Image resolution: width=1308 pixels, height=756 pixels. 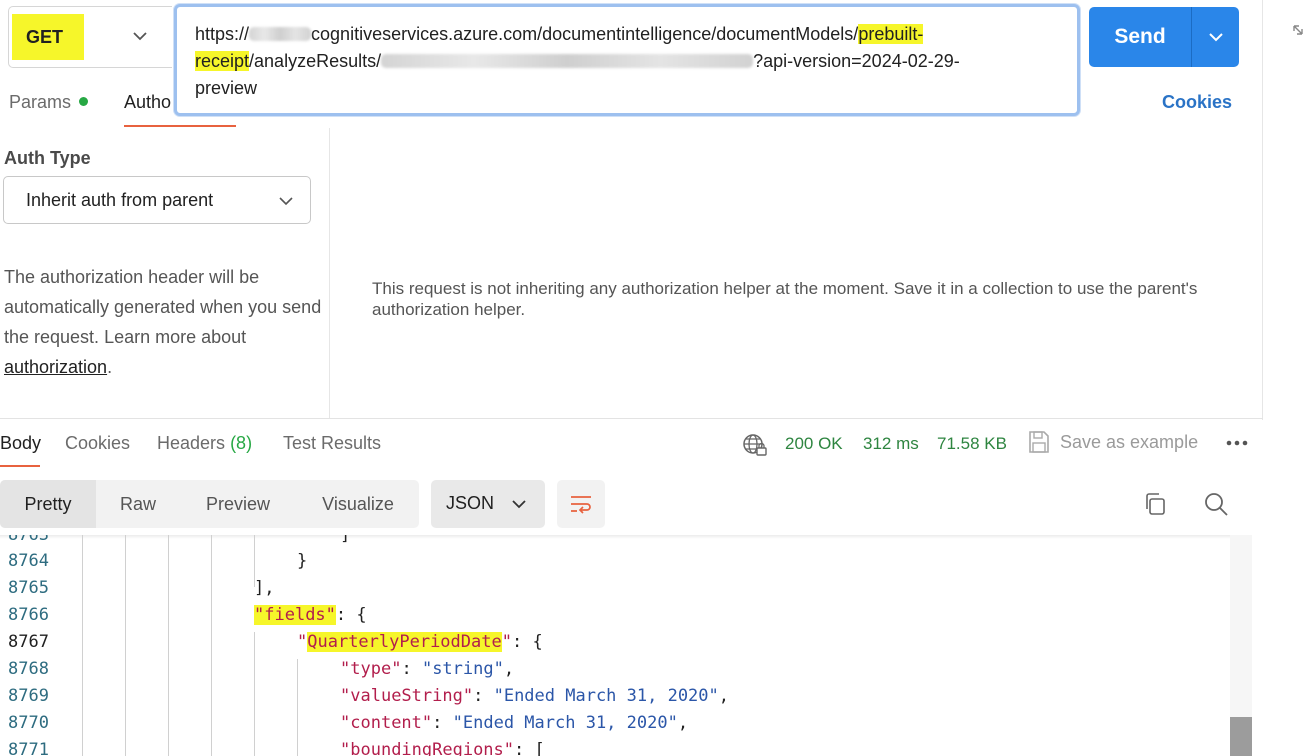 I want to click on code-line: }, so click(x=302, y=561).